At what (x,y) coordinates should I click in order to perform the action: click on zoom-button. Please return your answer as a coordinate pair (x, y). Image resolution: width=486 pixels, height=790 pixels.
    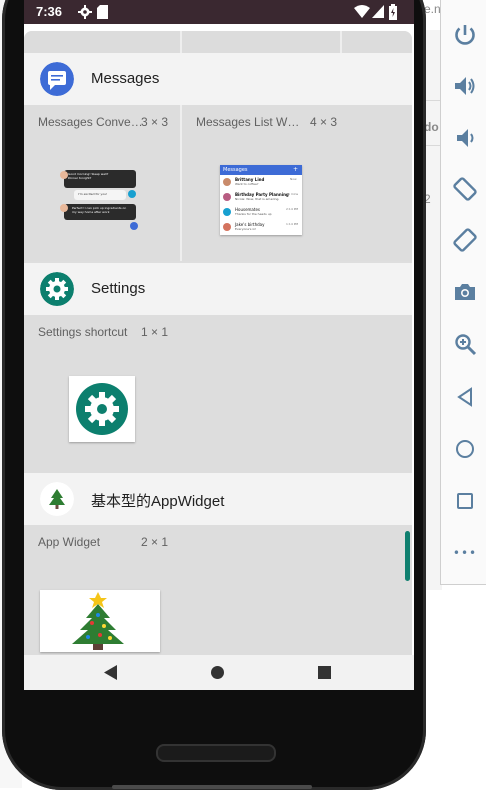
    Looking at the image, I should click on (465, 344).